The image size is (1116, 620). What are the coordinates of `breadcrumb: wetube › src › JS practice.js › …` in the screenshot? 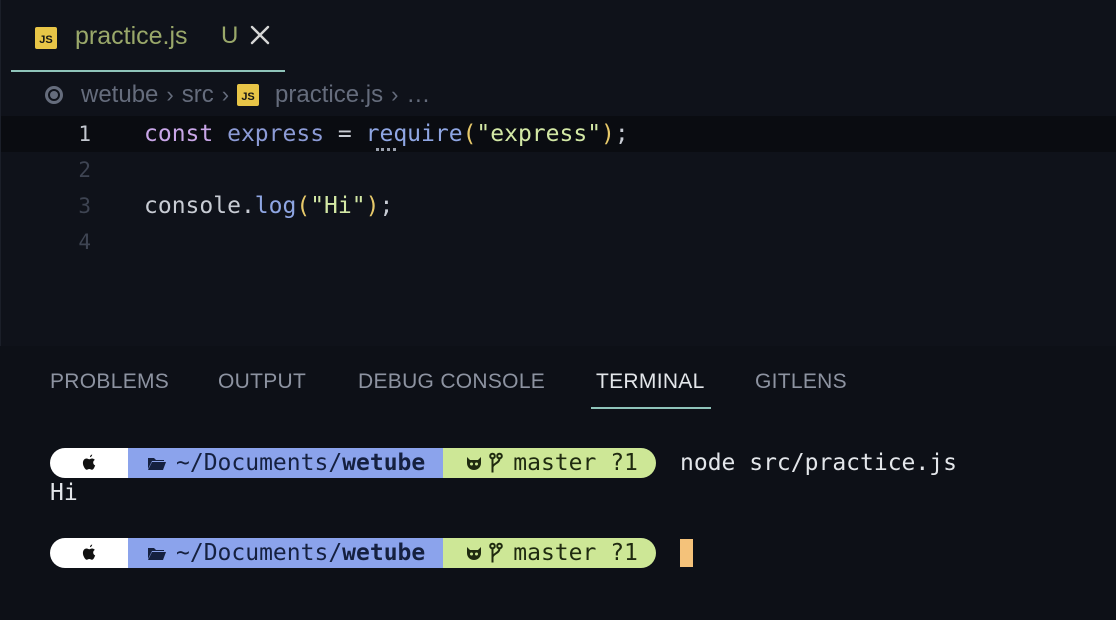 It's located at (237, 95).